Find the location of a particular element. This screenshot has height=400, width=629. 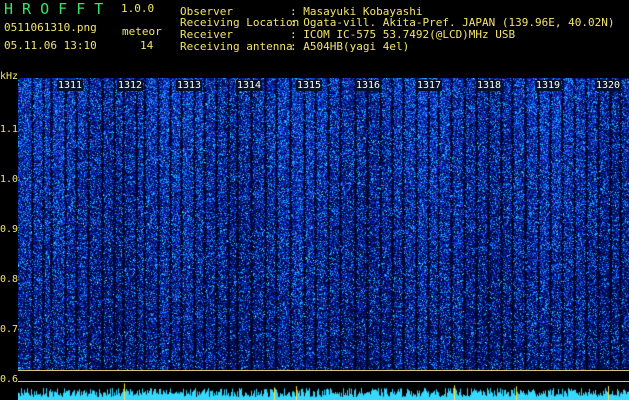

time-label: 1319 is located at coordinates (548, 85).